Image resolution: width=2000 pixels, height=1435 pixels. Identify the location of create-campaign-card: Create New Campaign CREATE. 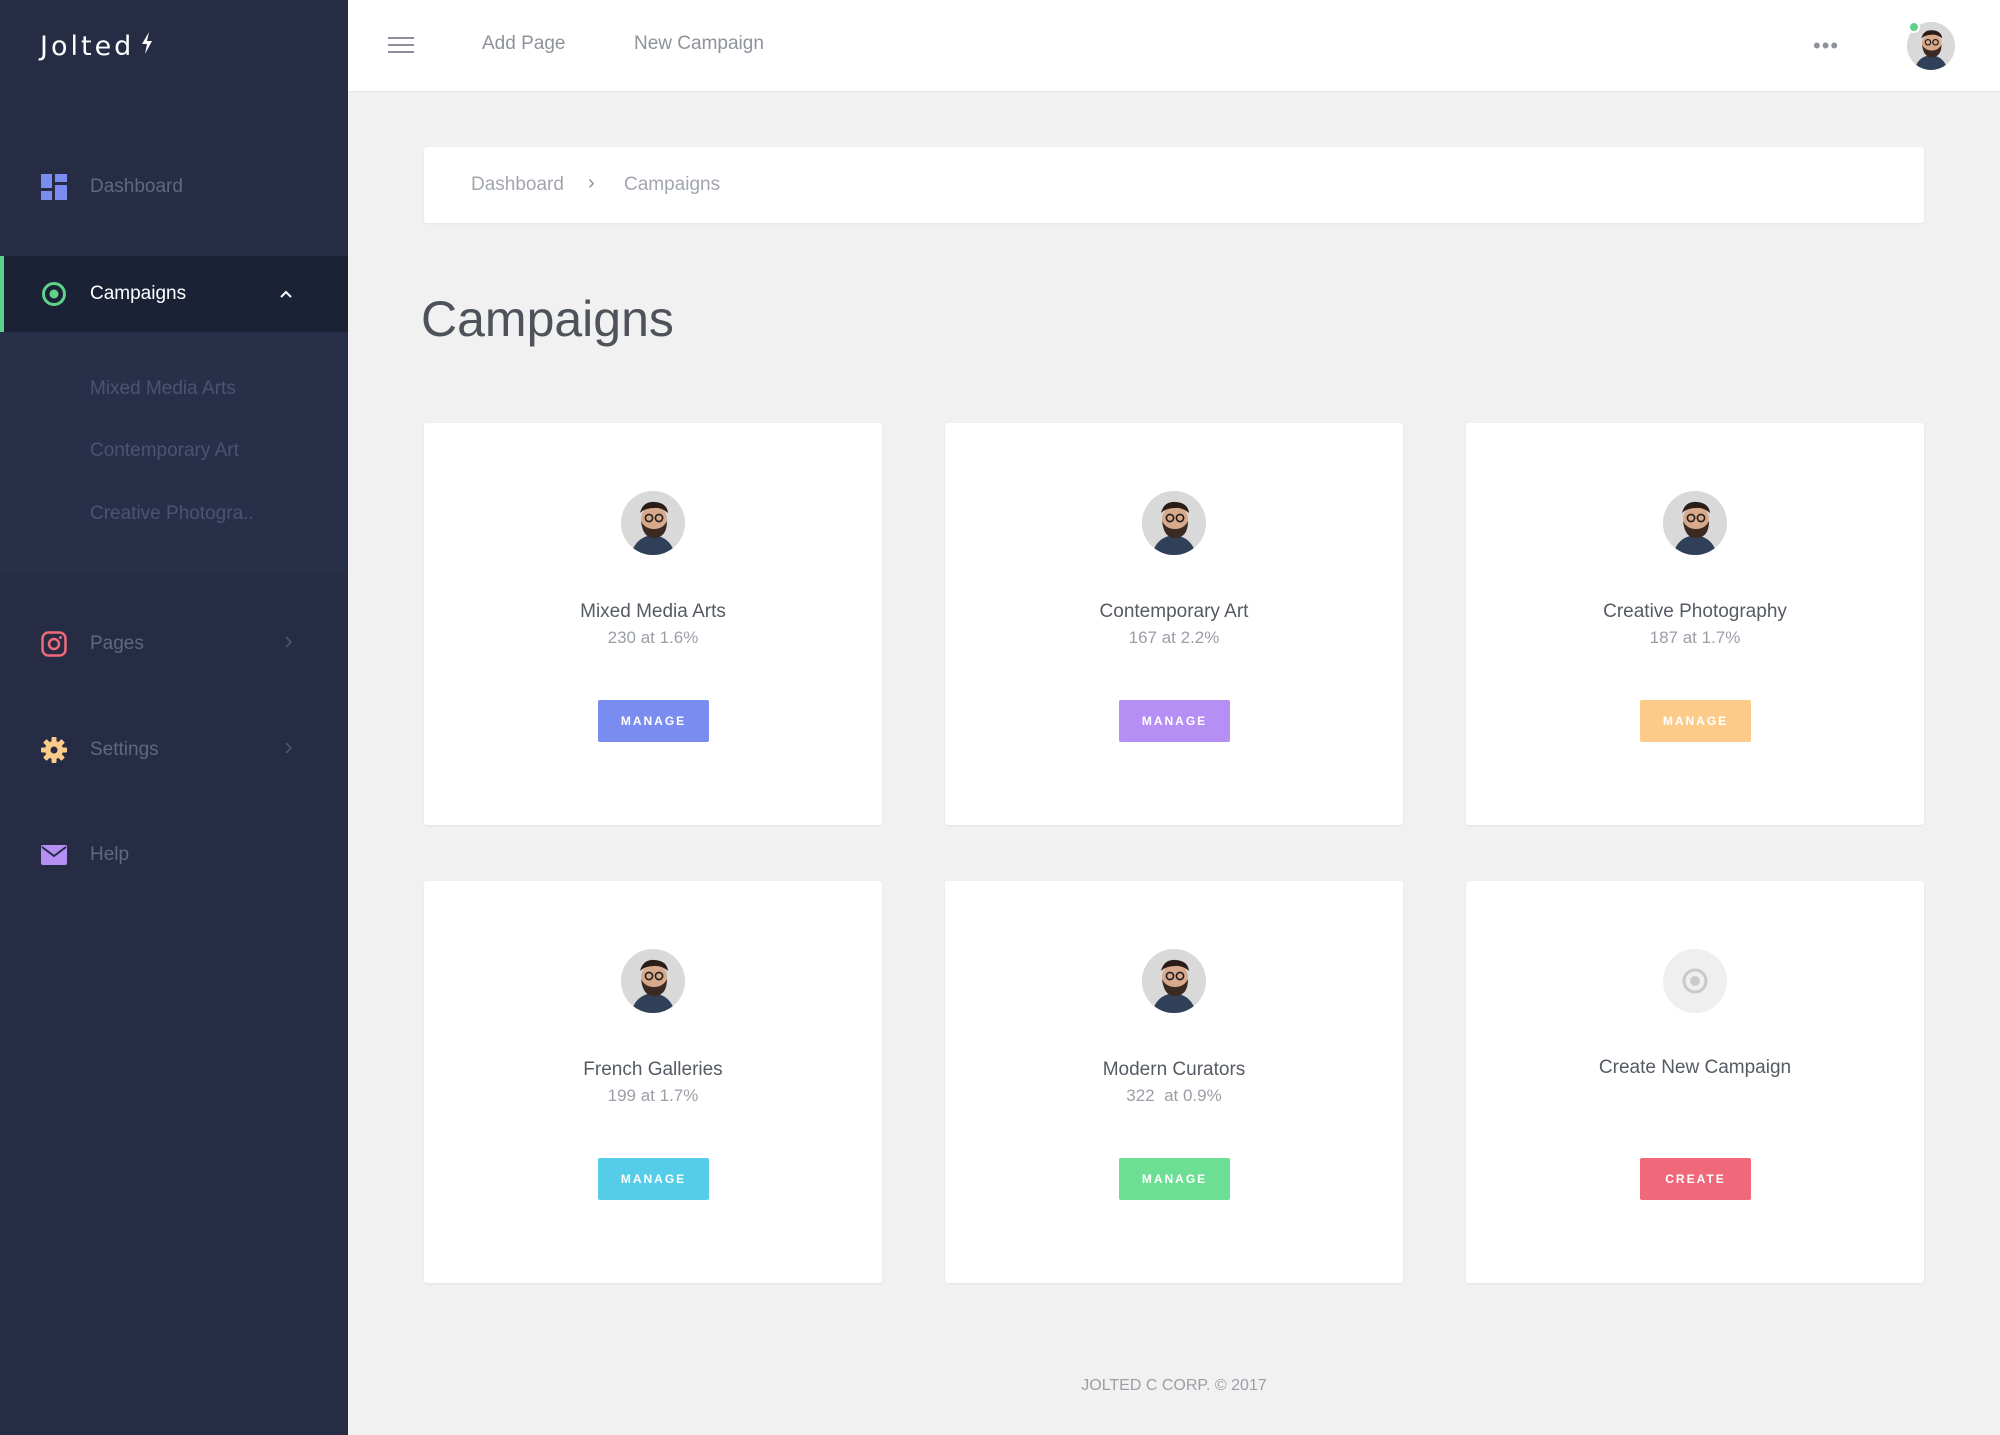
(1695, 1082).